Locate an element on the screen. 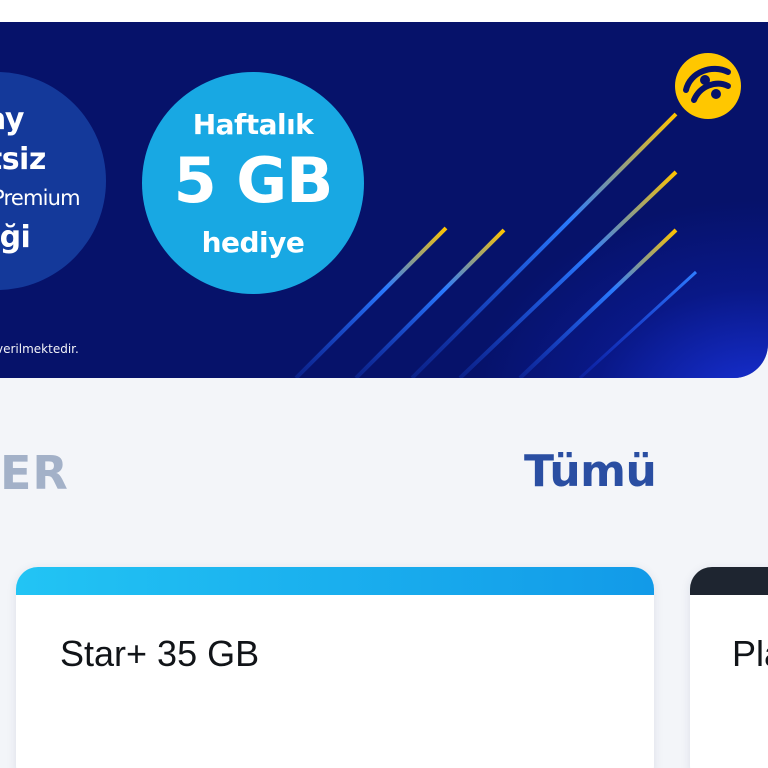  turkcell-logo-icon is located at coordinates (708, 86).